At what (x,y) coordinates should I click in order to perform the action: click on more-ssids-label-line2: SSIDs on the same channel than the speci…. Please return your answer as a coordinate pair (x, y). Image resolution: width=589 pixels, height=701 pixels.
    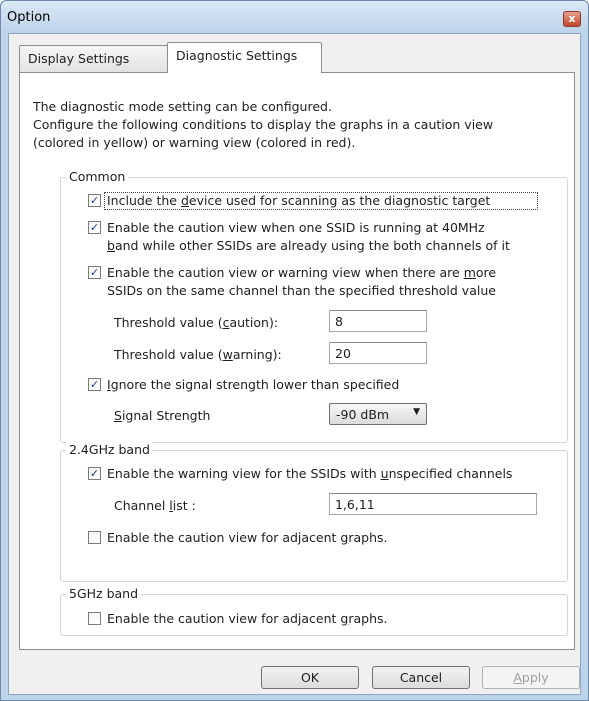
    Looking at the image, I should click on (301, 290).